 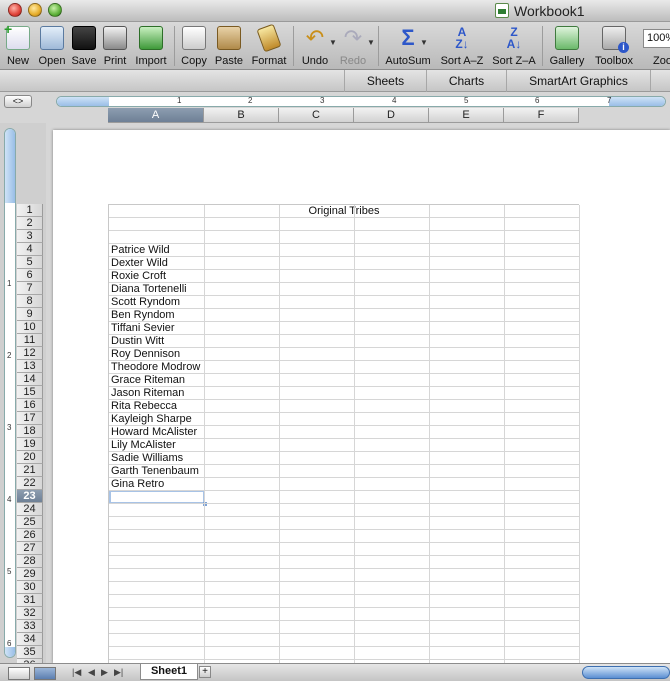 I want to click on gallery-button: Gallery, so click(x=567, y=46).